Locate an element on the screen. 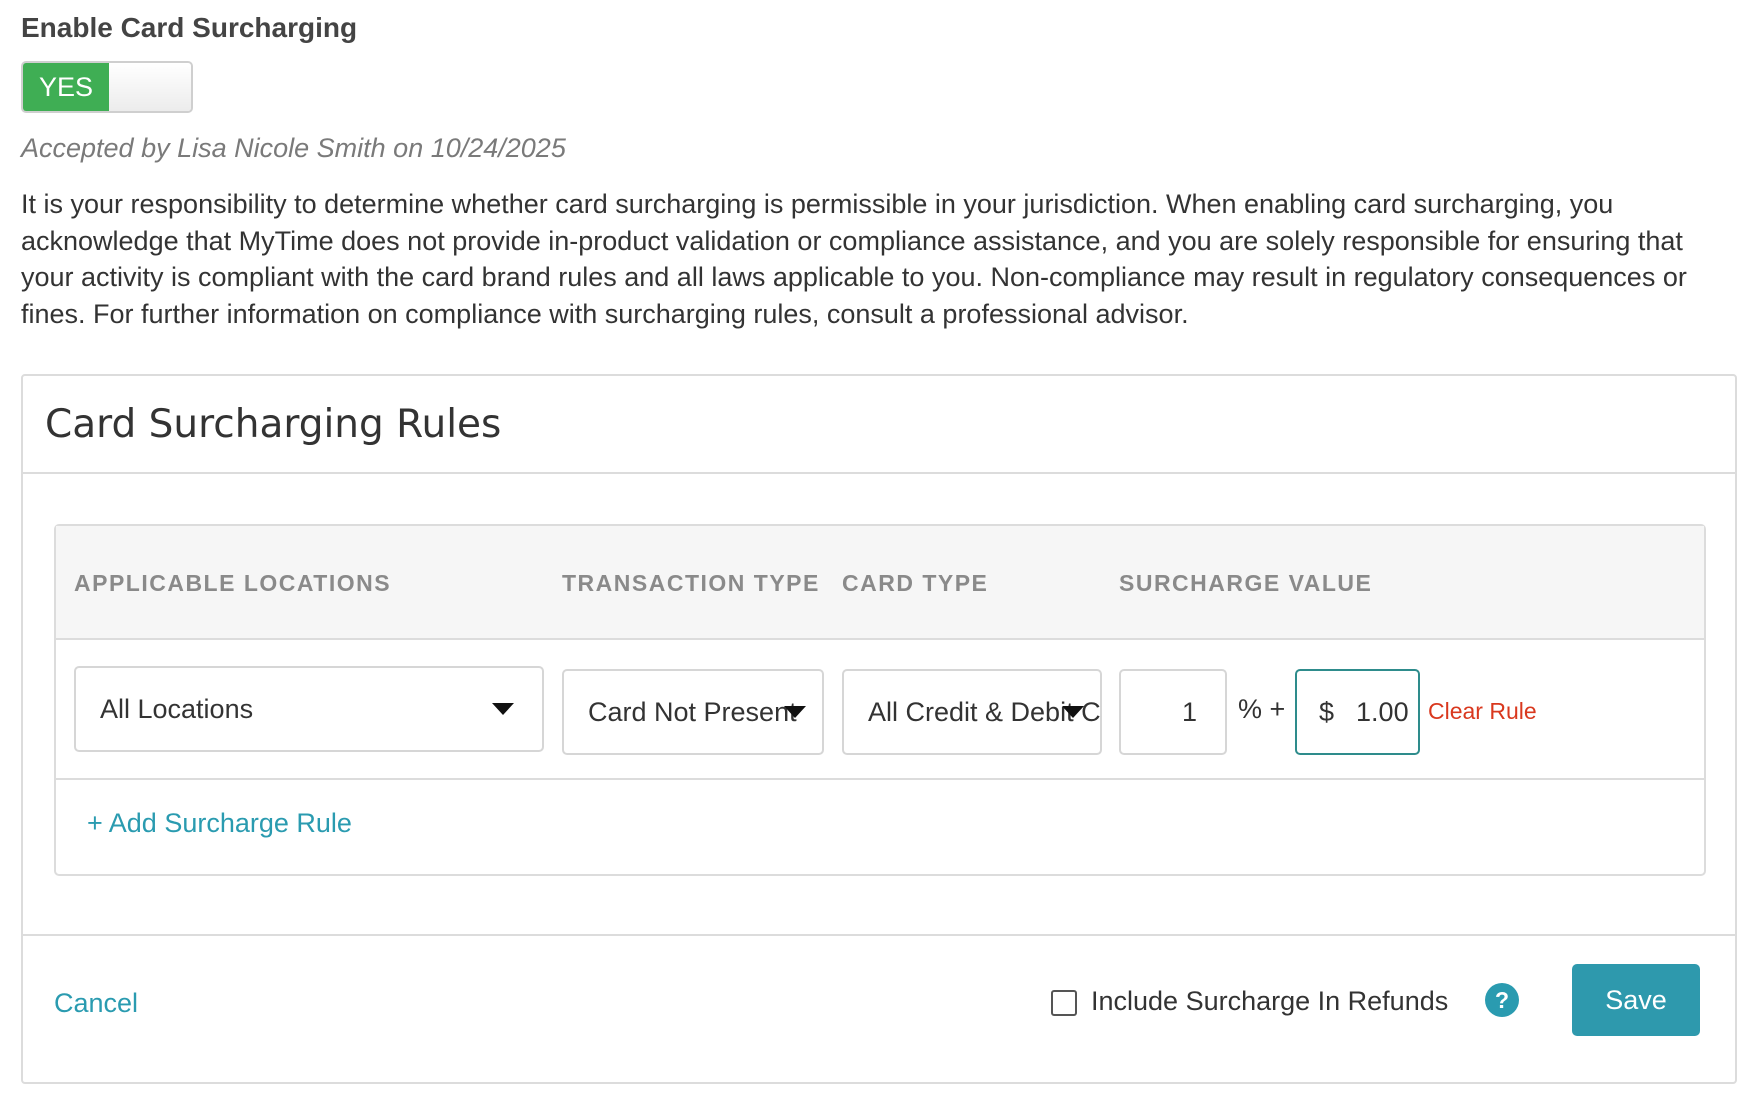 The image size is (1751, 1098). toggle-handle is located at coordinates (150, 87).